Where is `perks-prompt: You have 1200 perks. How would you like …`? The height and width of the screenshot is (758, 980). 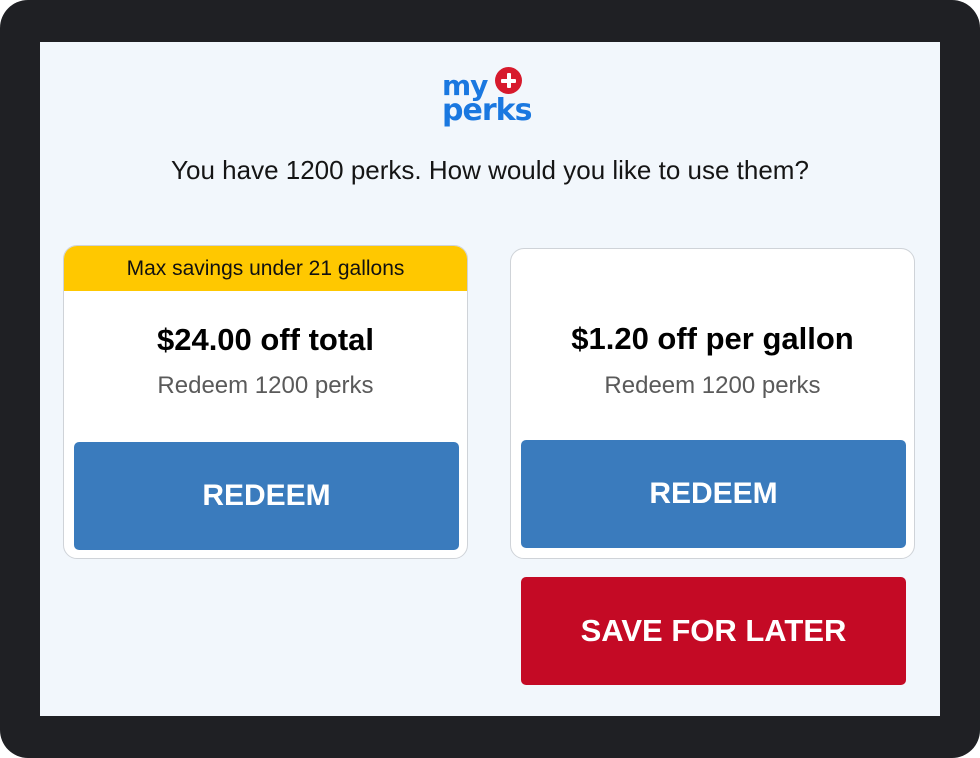 perks-prompt: You have 1200 perks. How would you like … is located at coordinates (490, 170).